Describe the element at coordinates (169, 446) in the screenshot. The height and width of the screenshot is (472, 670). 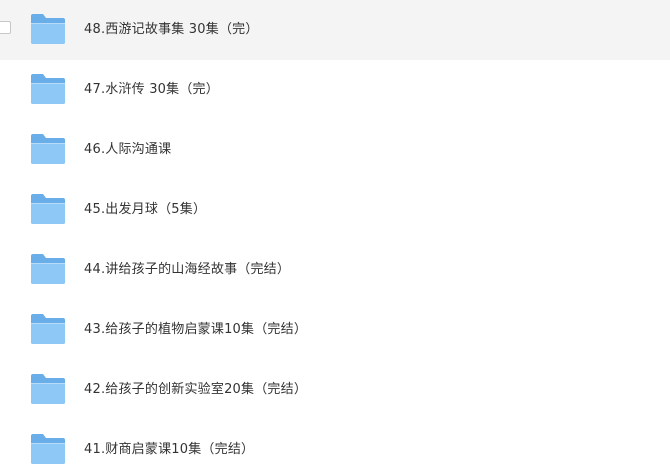
I see `file-name: 41.财商启蒙课10集（完结）` at that location.